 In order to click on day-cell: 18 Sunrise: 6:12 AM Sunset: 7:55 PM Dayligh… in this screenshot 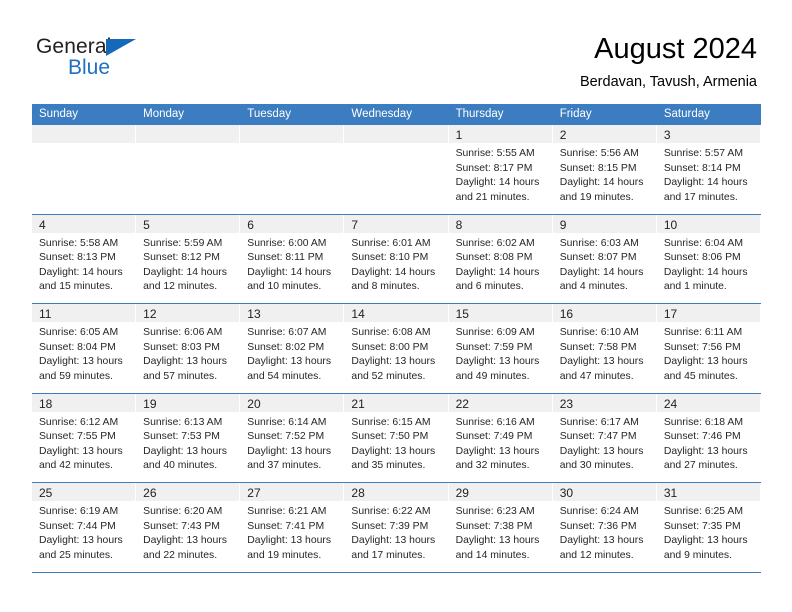, I will do `click(84, 437)`.